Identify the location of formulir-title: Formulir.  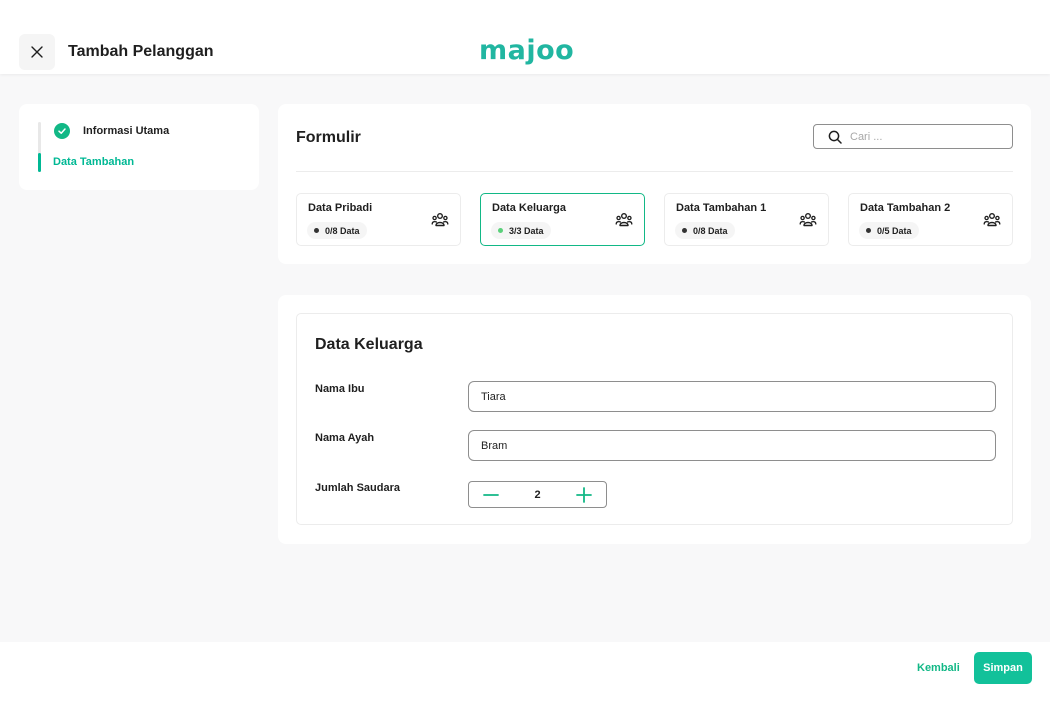
(328, 137).